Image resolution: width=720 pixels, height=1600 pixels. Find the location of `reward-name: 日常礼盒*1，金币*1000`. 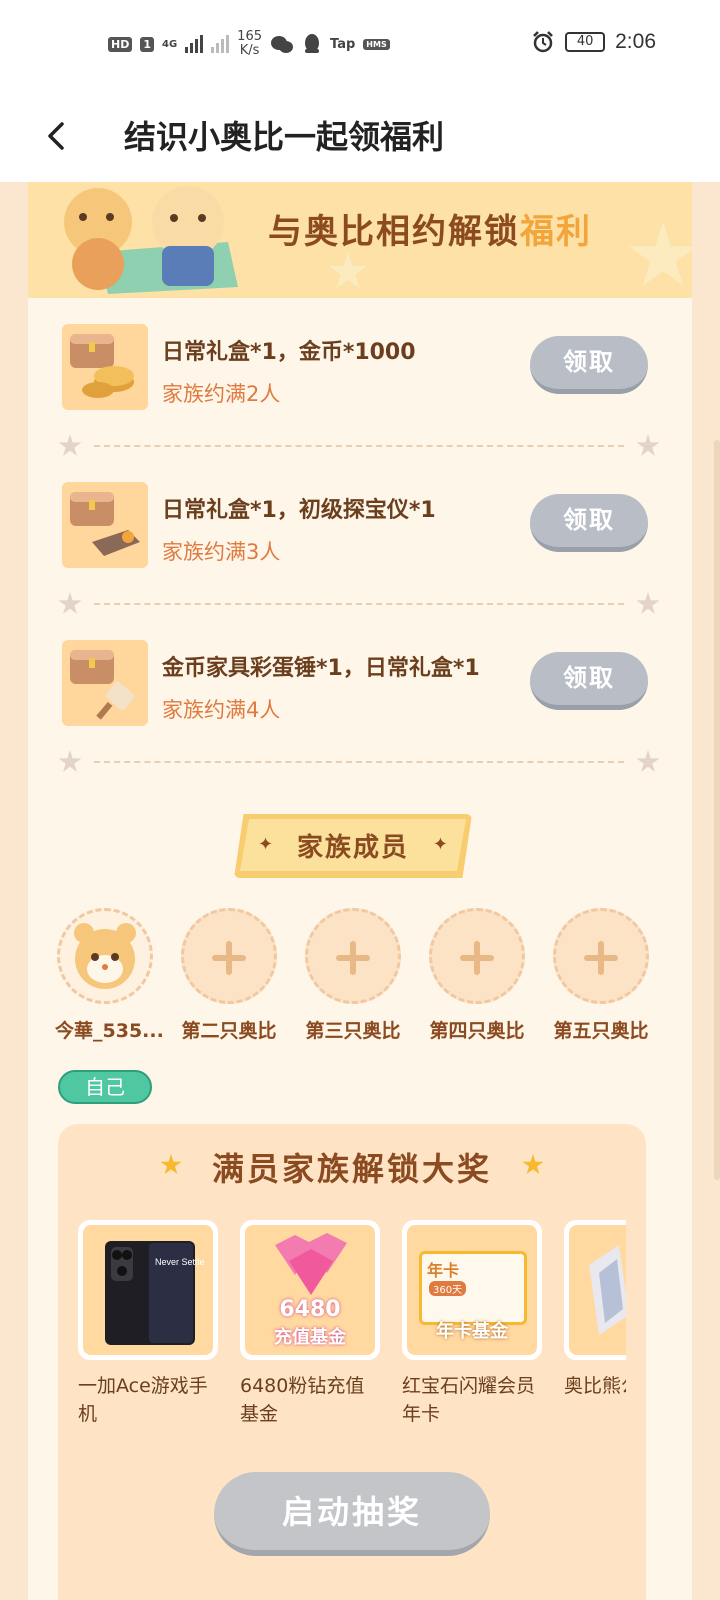

reward-name: 日常礼盒*1，金币*1000 is located at coordinates (289, 352).